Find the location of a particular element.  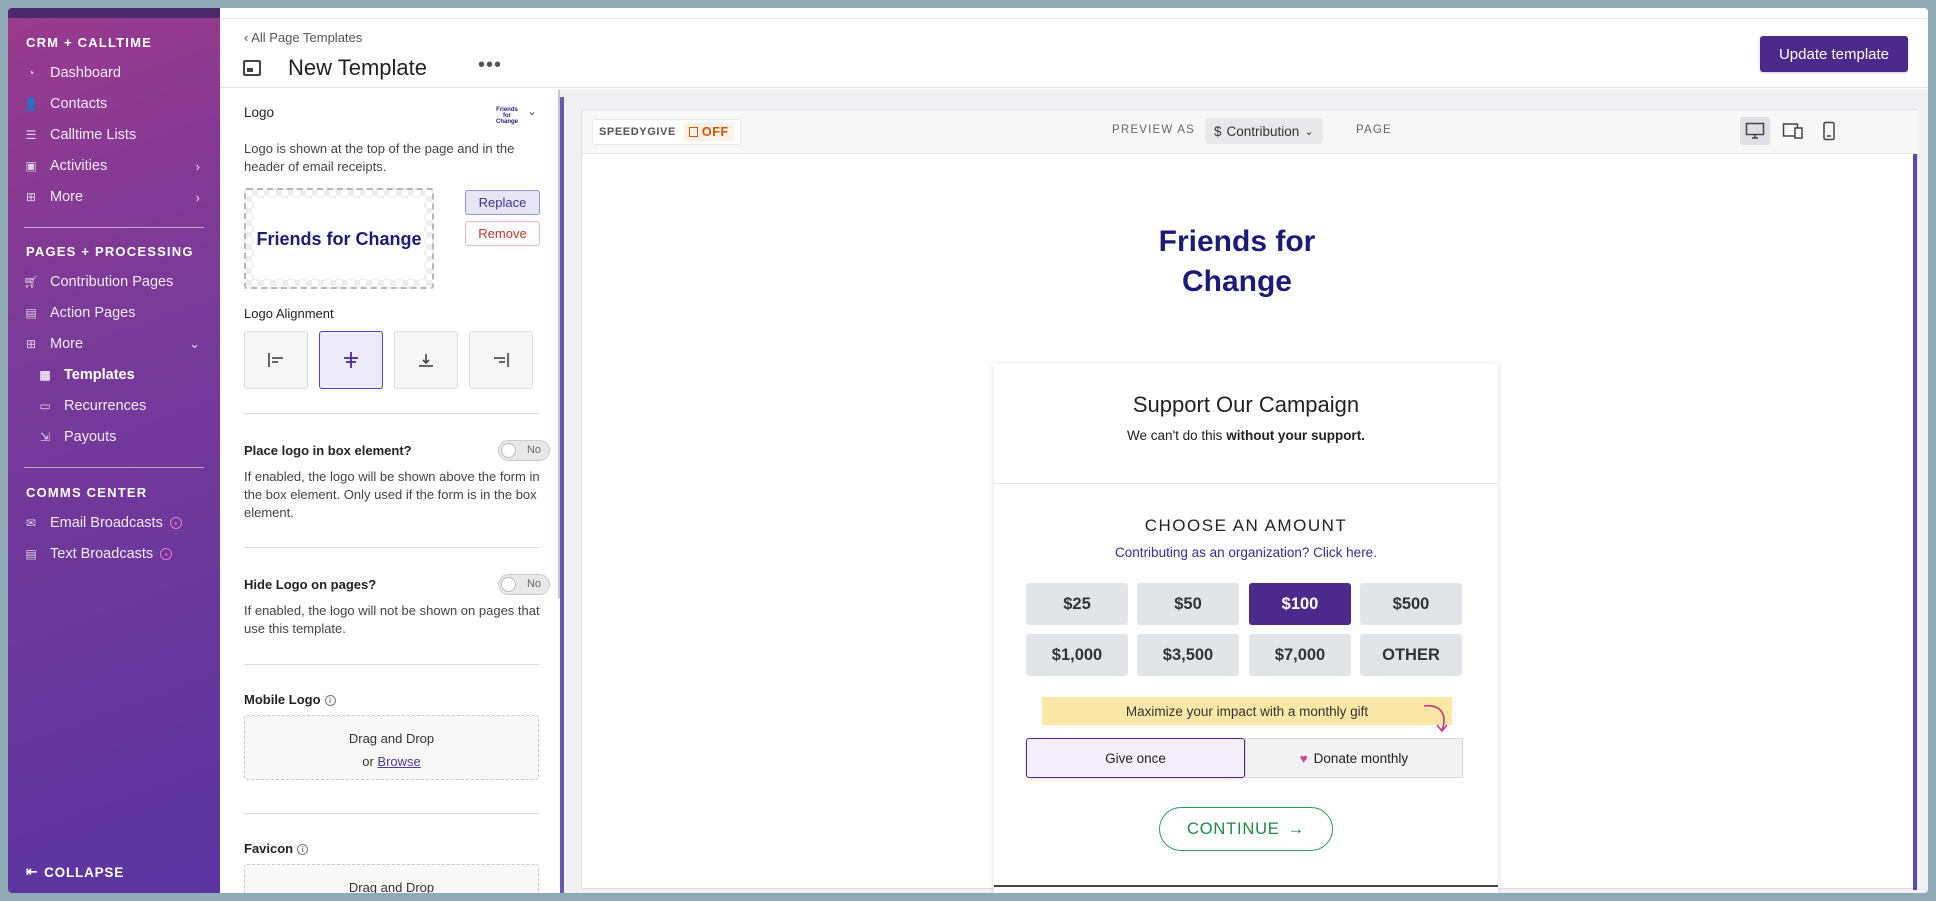

preview-type-select: $ Contribution ⌄ is located at coordinates (1264, 131).